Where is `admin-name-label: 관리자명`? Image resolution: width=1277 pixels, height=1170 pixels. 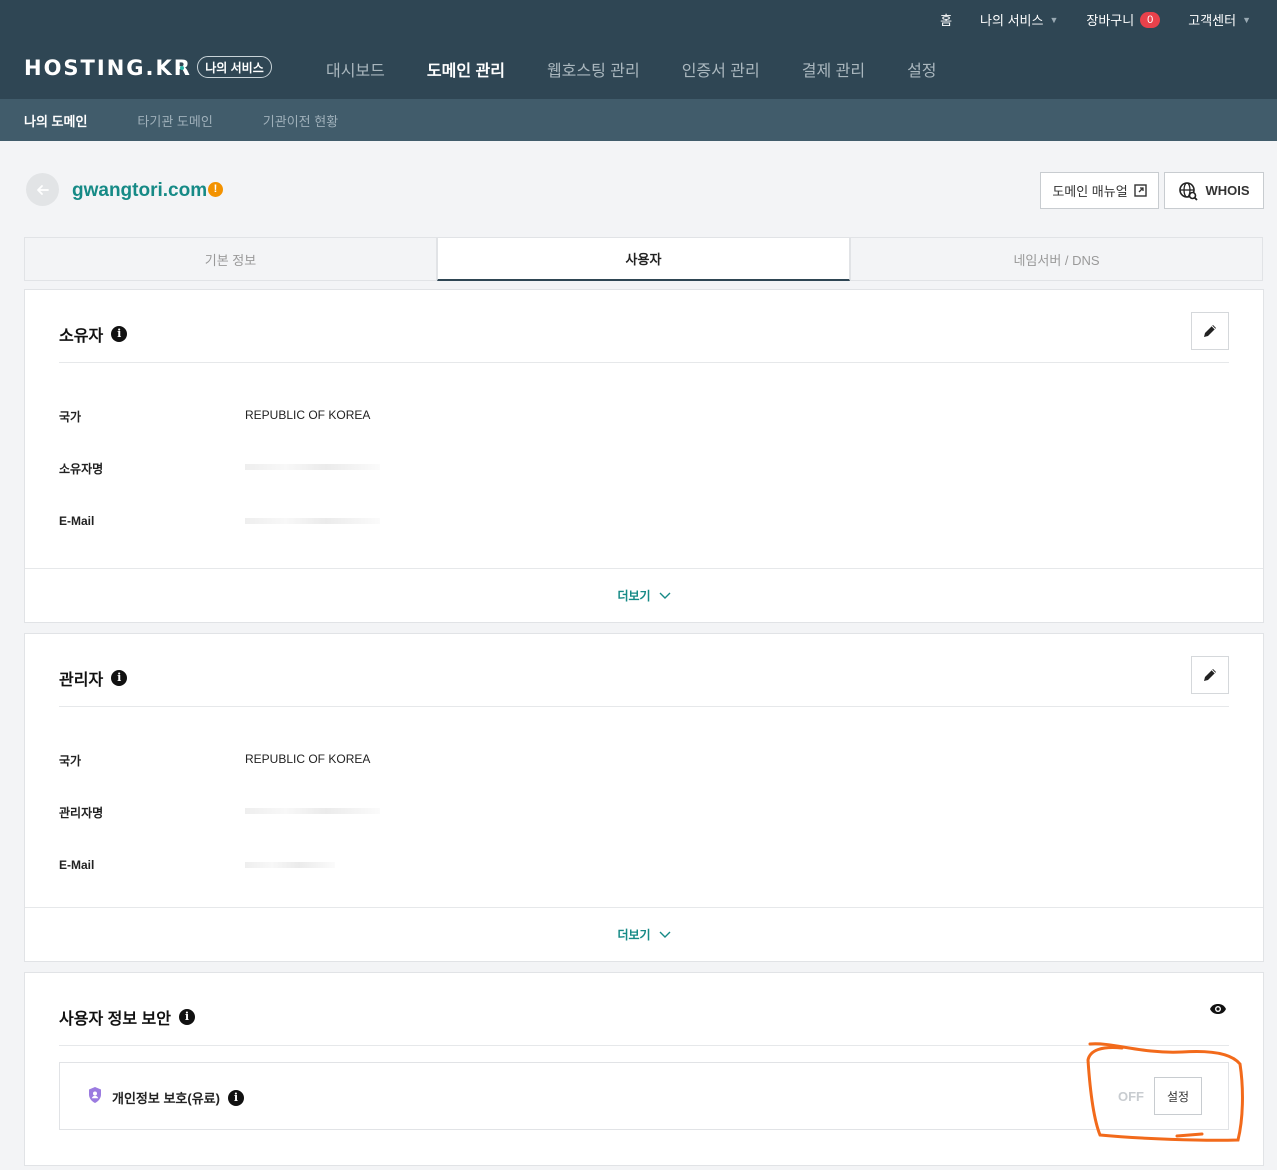 admin-name-label: 관리자명 is located at coordinates (81, 813).